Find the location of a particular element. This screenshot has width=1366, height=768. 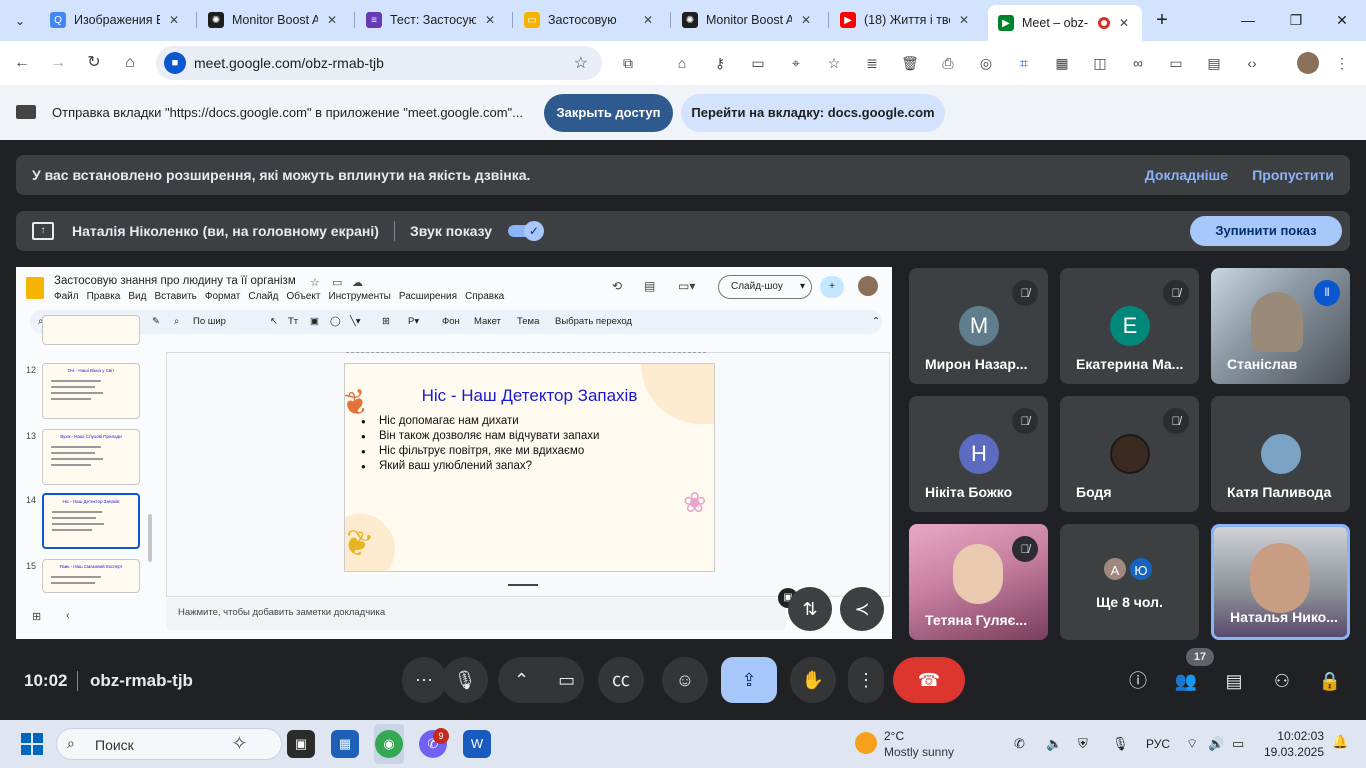

learn-more-link: Докладніше is located at coordinates (1186, 175).